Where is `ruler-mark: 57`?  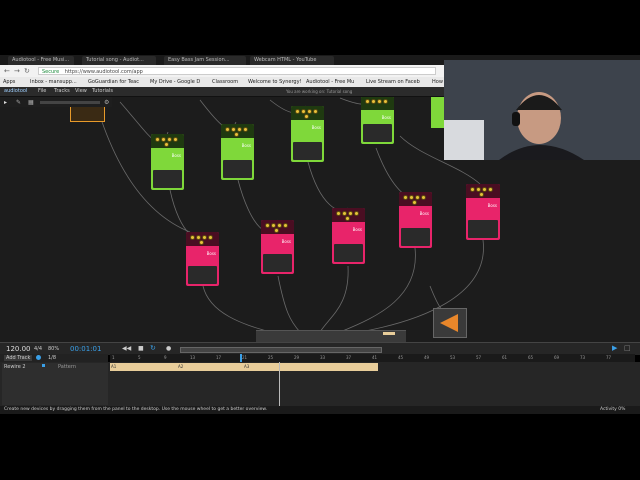 ruler-mark: 57 is located at coordinates (479, 357).